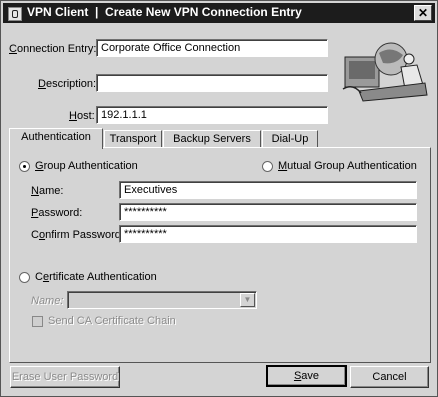  Describe the element at coordinates (47, 191) in the screenshot. I see `group-name-label: Name:` at that location.